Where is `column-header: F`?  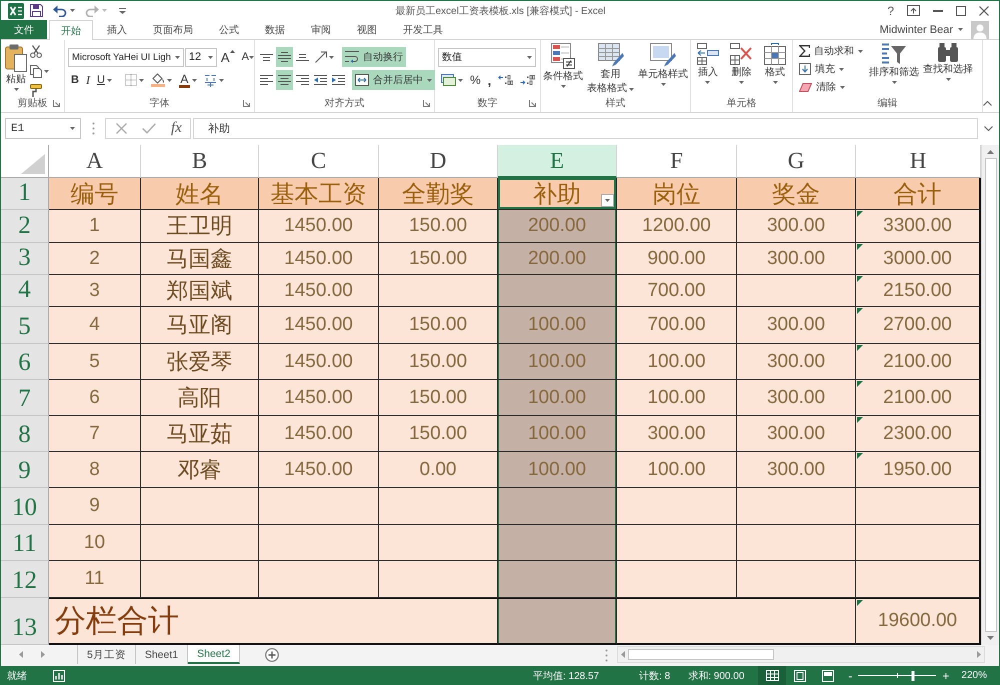
column-header: F is located at coordinates (677, 161).